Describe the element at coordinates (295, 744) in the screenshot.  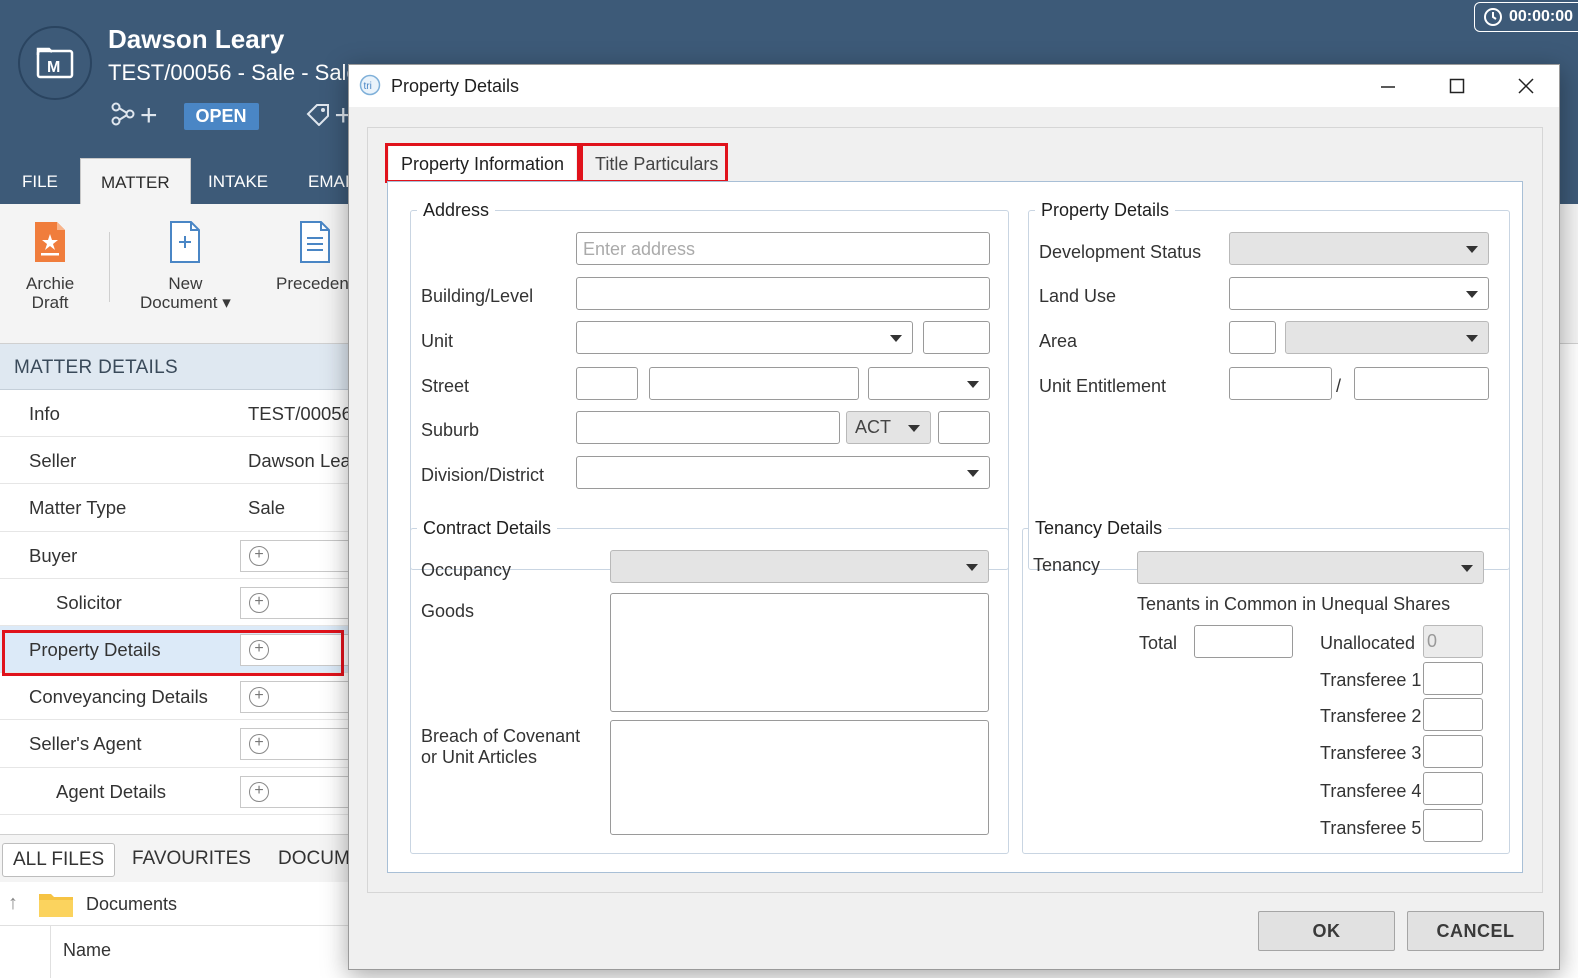
I see `add-sellers-agent-field: +` at that location.